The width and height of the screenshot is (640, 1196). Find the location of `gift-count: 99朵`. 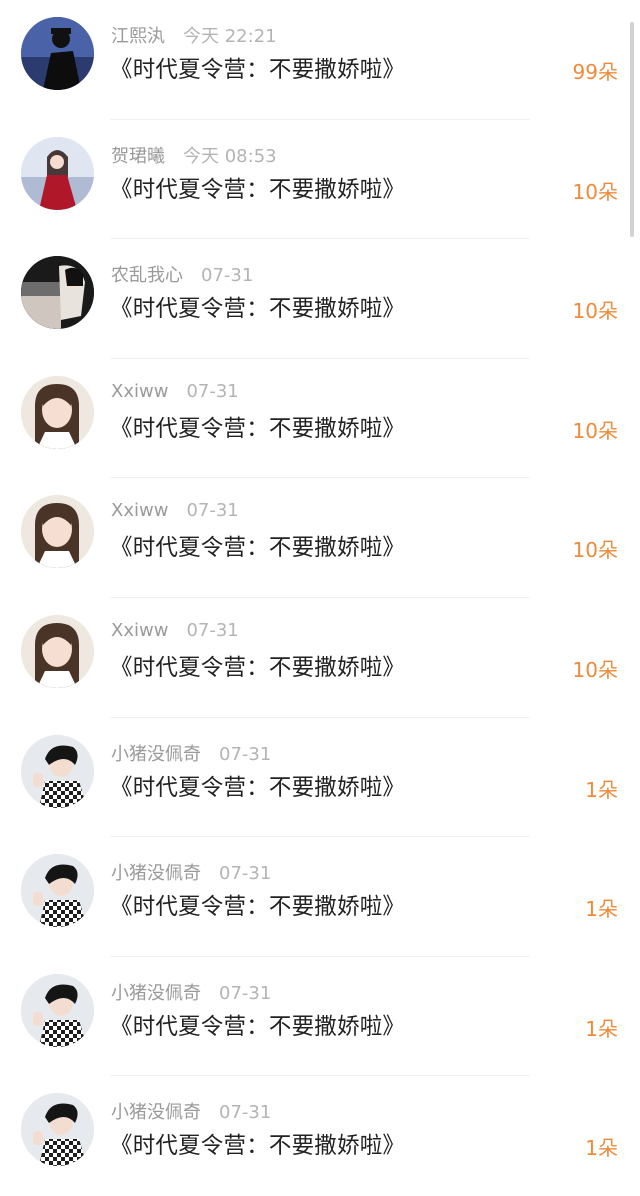

gift-count: 99朵 is located at coordinates (595, 72).